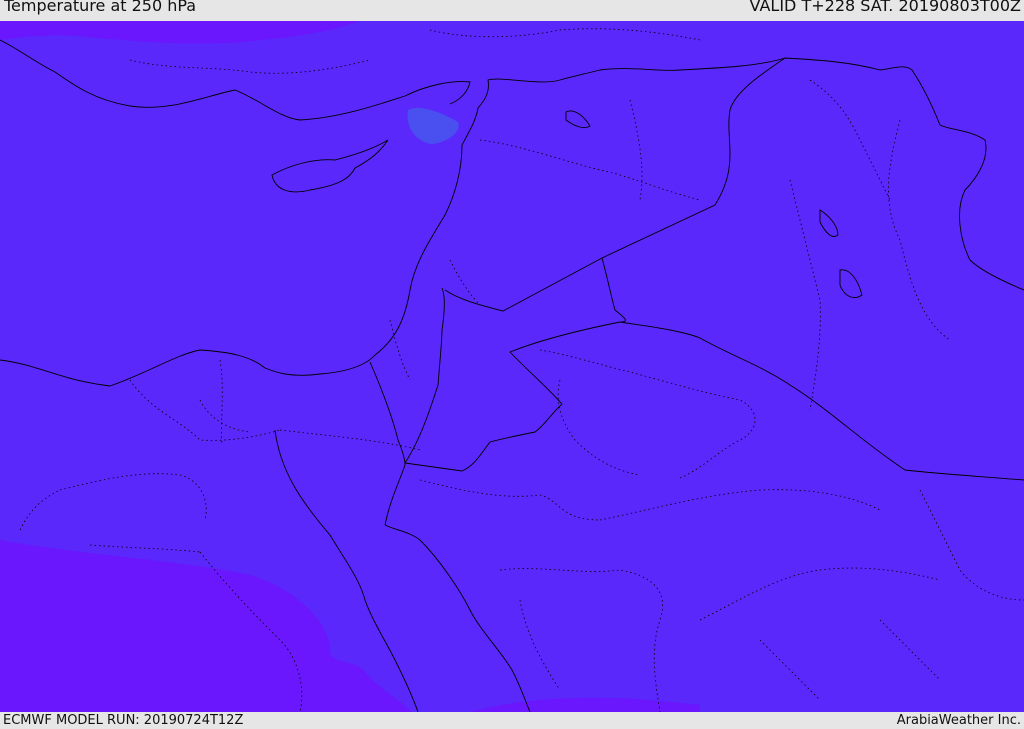 This screenshot has width=1024, height=729. I want to click on model-run: ECMWF MODEL RUN: 20190724T12Z, so click(123, 720).